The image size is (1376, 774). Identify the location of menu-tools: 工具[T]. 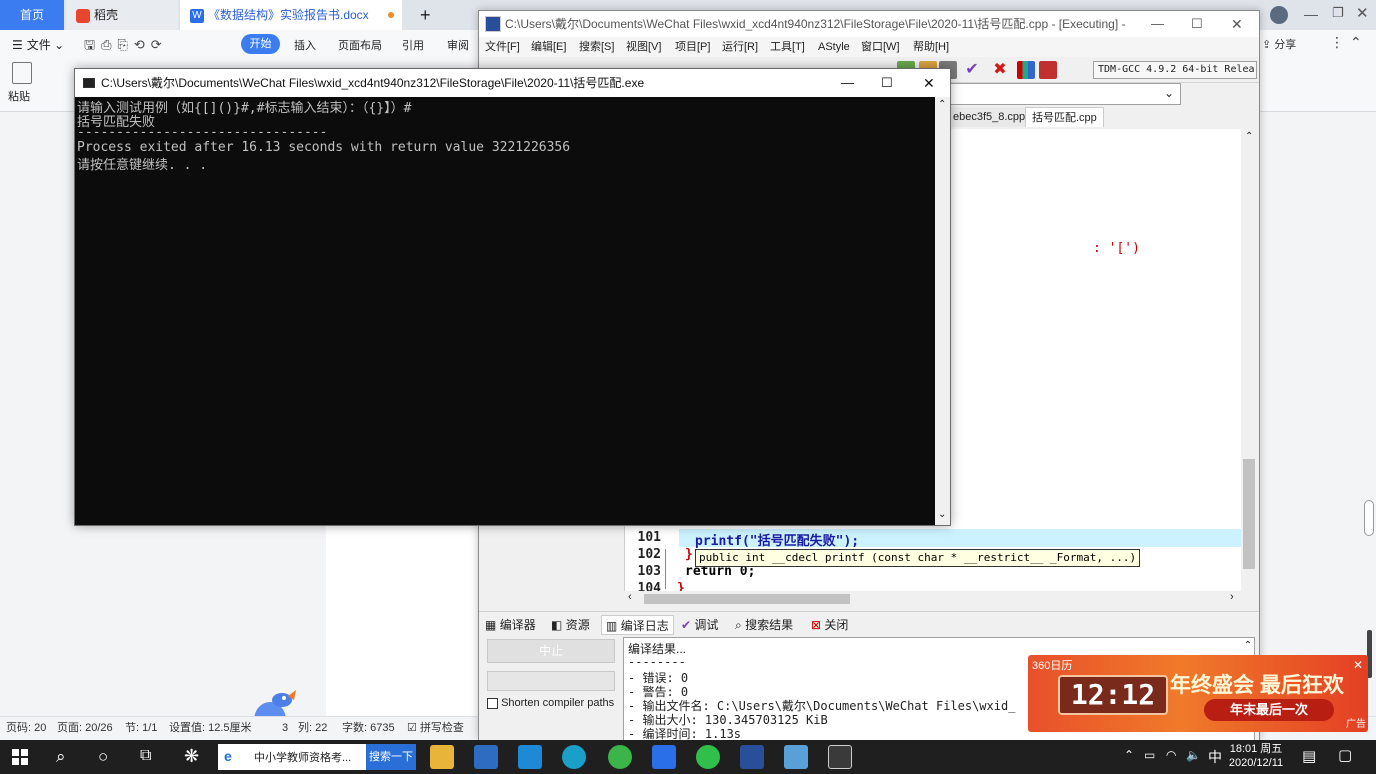
(787, 47).